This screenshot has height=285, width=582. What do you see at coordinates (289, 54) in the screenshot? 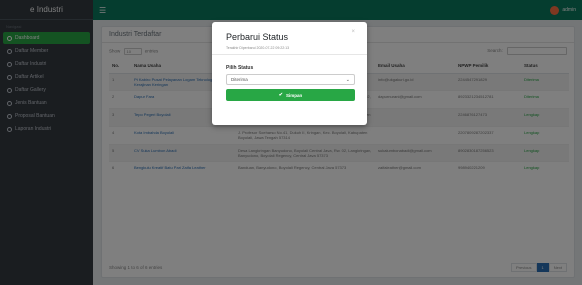
I see `modal-divider` at bounding box center [289, 54].